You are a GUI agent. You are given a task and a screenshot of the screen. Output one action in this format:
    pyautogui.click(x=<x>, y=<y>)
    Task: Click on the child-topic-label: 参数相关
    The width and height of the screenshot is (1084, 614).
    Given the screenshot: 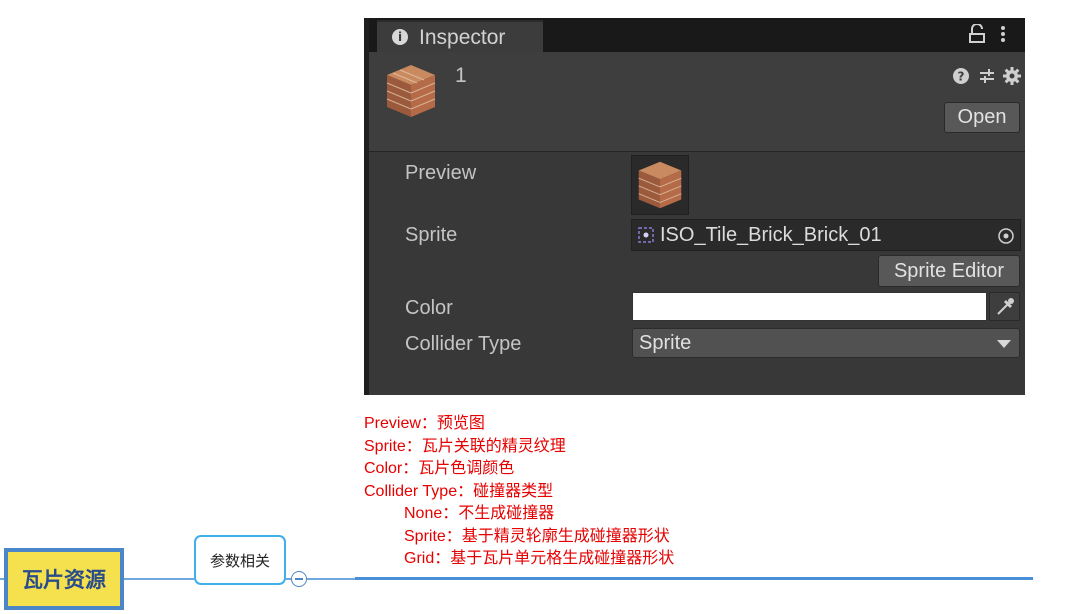 What is the action you would take?
    pyautogui.click(x=239, y=561)
    